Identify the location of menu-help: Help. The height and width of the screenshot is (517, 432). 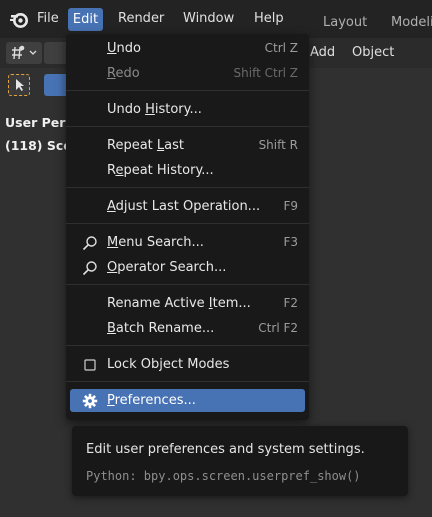
(269, 19).